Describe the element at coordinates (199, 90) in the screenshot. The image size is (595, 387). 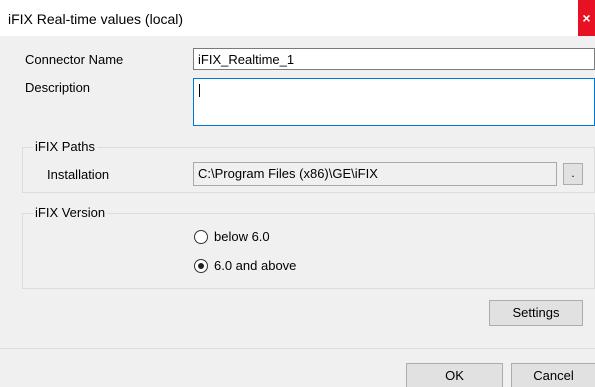
I see `text-caret` at that location.